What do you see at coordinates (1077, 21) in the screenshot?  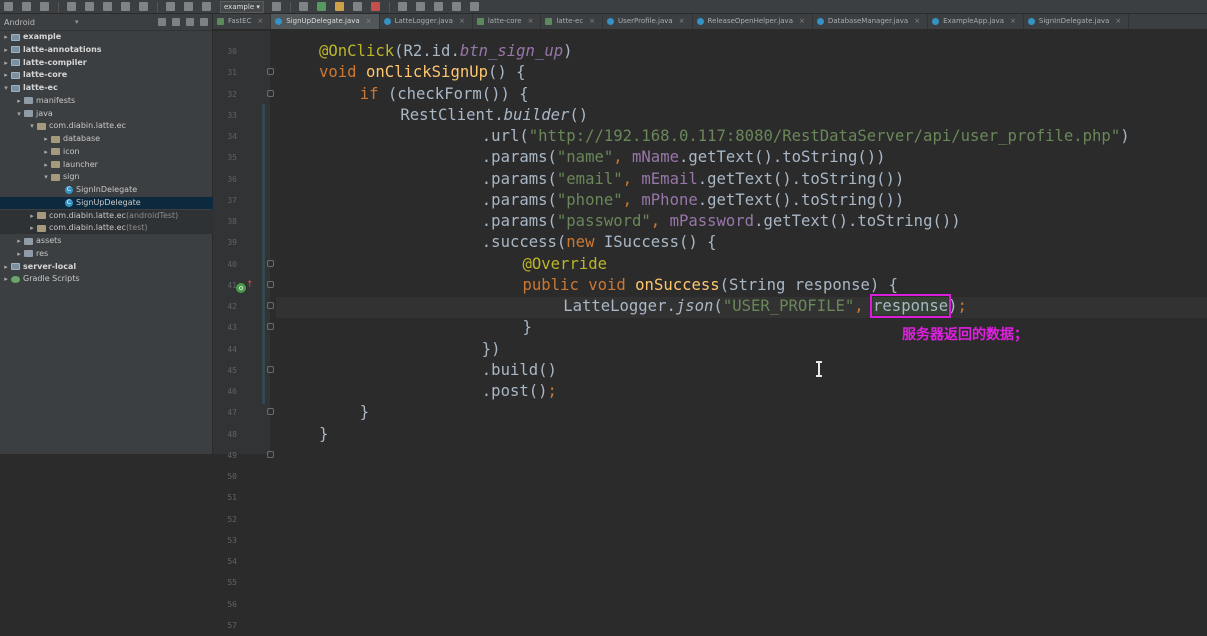 I see `editor-tab: SignInDelegate.java ×` at bounding box center [1077, 21].